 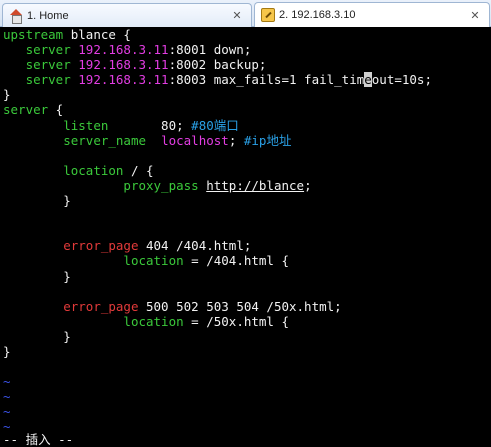 I want to click on text-cursor: e, so click(x=368, y=80).